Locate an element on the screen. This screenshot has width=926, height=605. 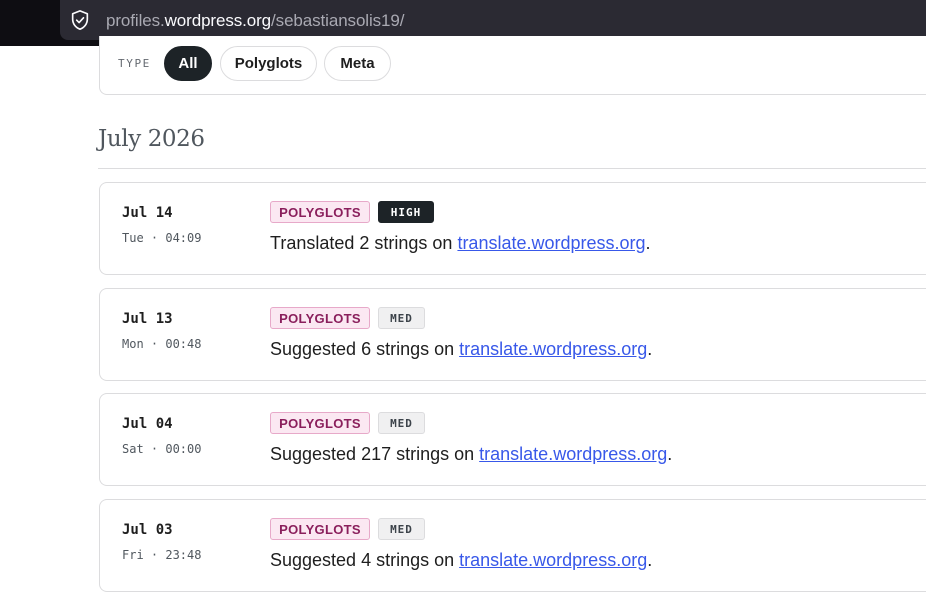
activity-date: Jul 14 is located at coordinates (147, 213).